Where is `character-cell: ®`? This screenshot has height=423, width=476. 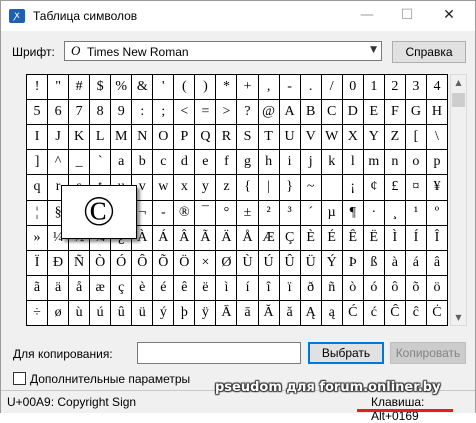
character-cell: ® is located at coordinates (185, 213).